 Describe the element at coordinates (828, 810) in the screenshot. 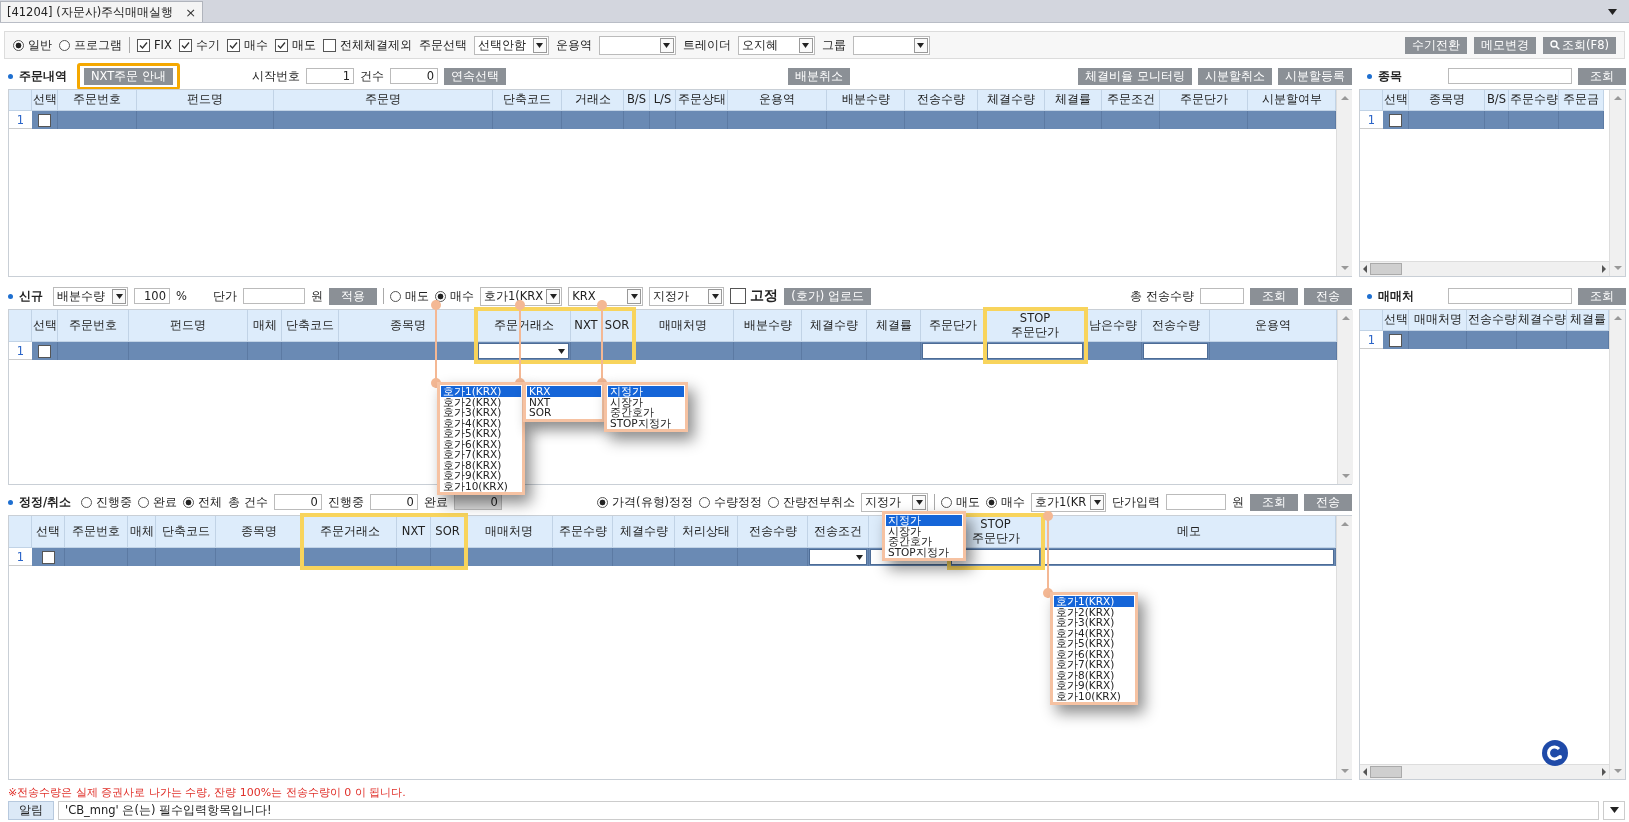

I see `alert-message: 'CB_mng' 은(는) 필수입력항목입니다!` at that location.